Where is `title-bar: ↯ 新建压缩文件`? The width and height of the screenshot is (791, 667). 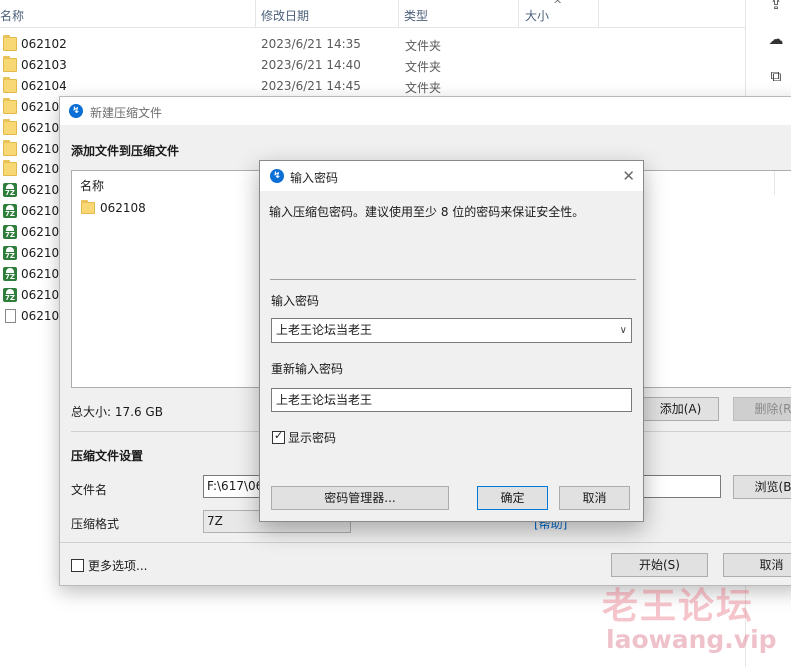 title-bar: ↯ 新建压缩文件 is located at coordinates (425, 111).